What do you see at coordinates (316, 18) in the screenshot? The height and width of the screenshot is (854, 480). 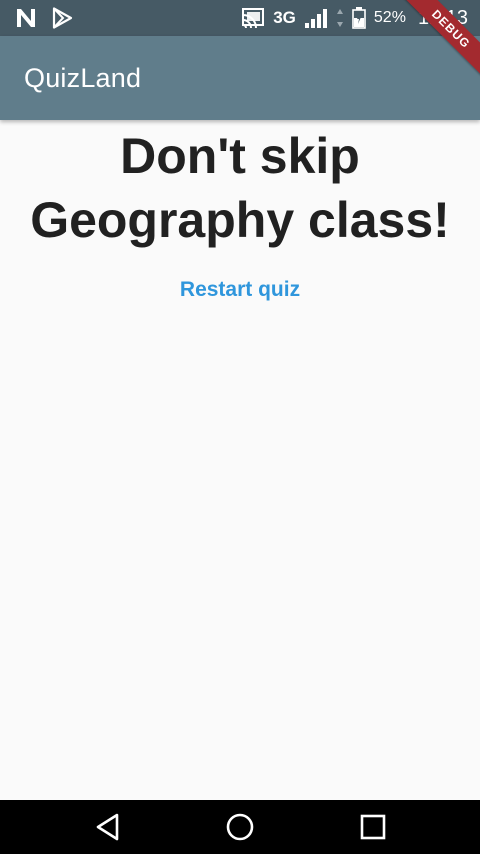 I see `signal-icon` at bounding box center [316, 18].